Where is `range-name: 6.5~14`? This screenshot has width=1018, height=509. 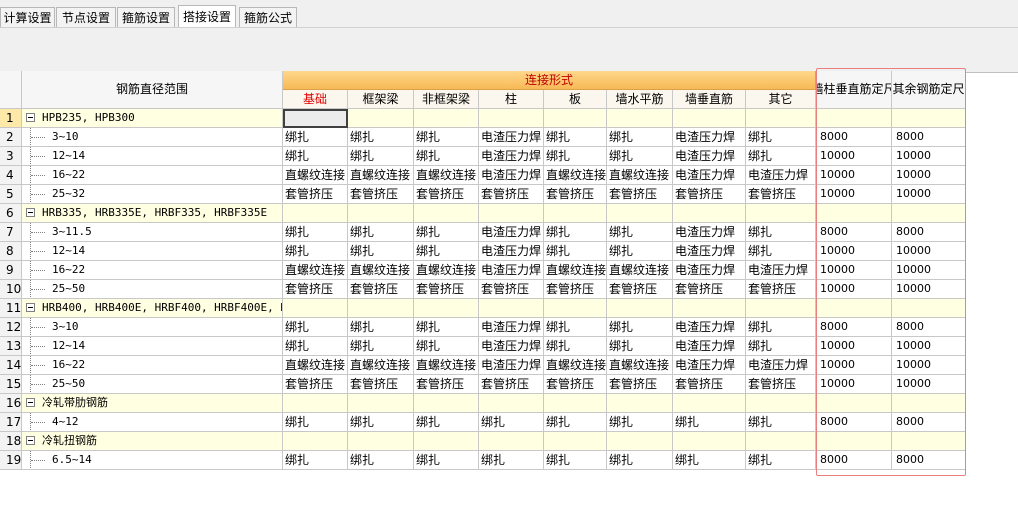
range-name: 6.5~14 is located at coordinates (152, 460).